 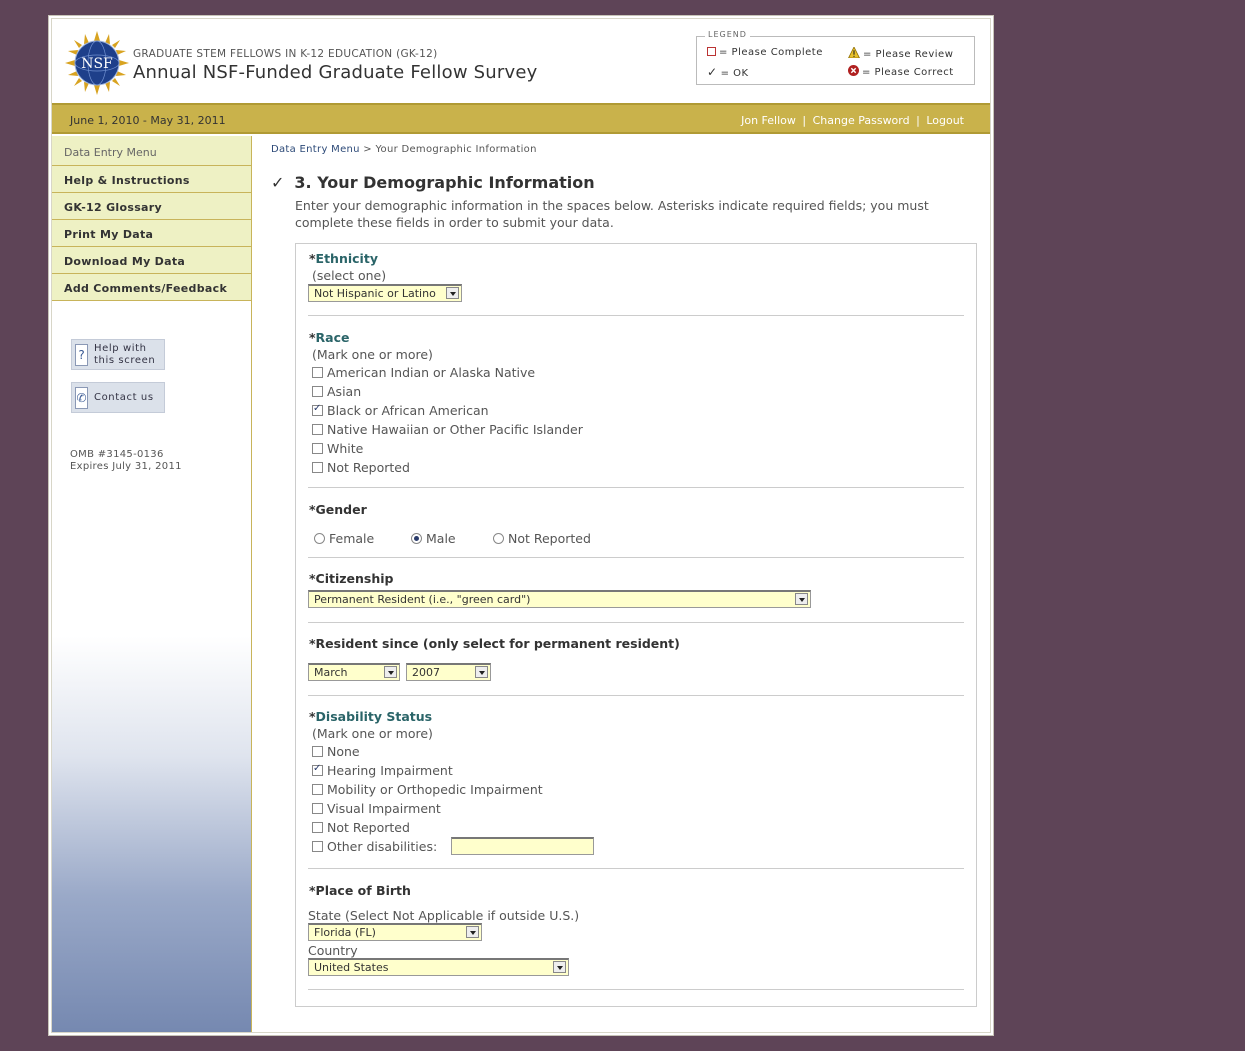 I want to click on legend-review: = Please Review, so click(x=900, y=53).